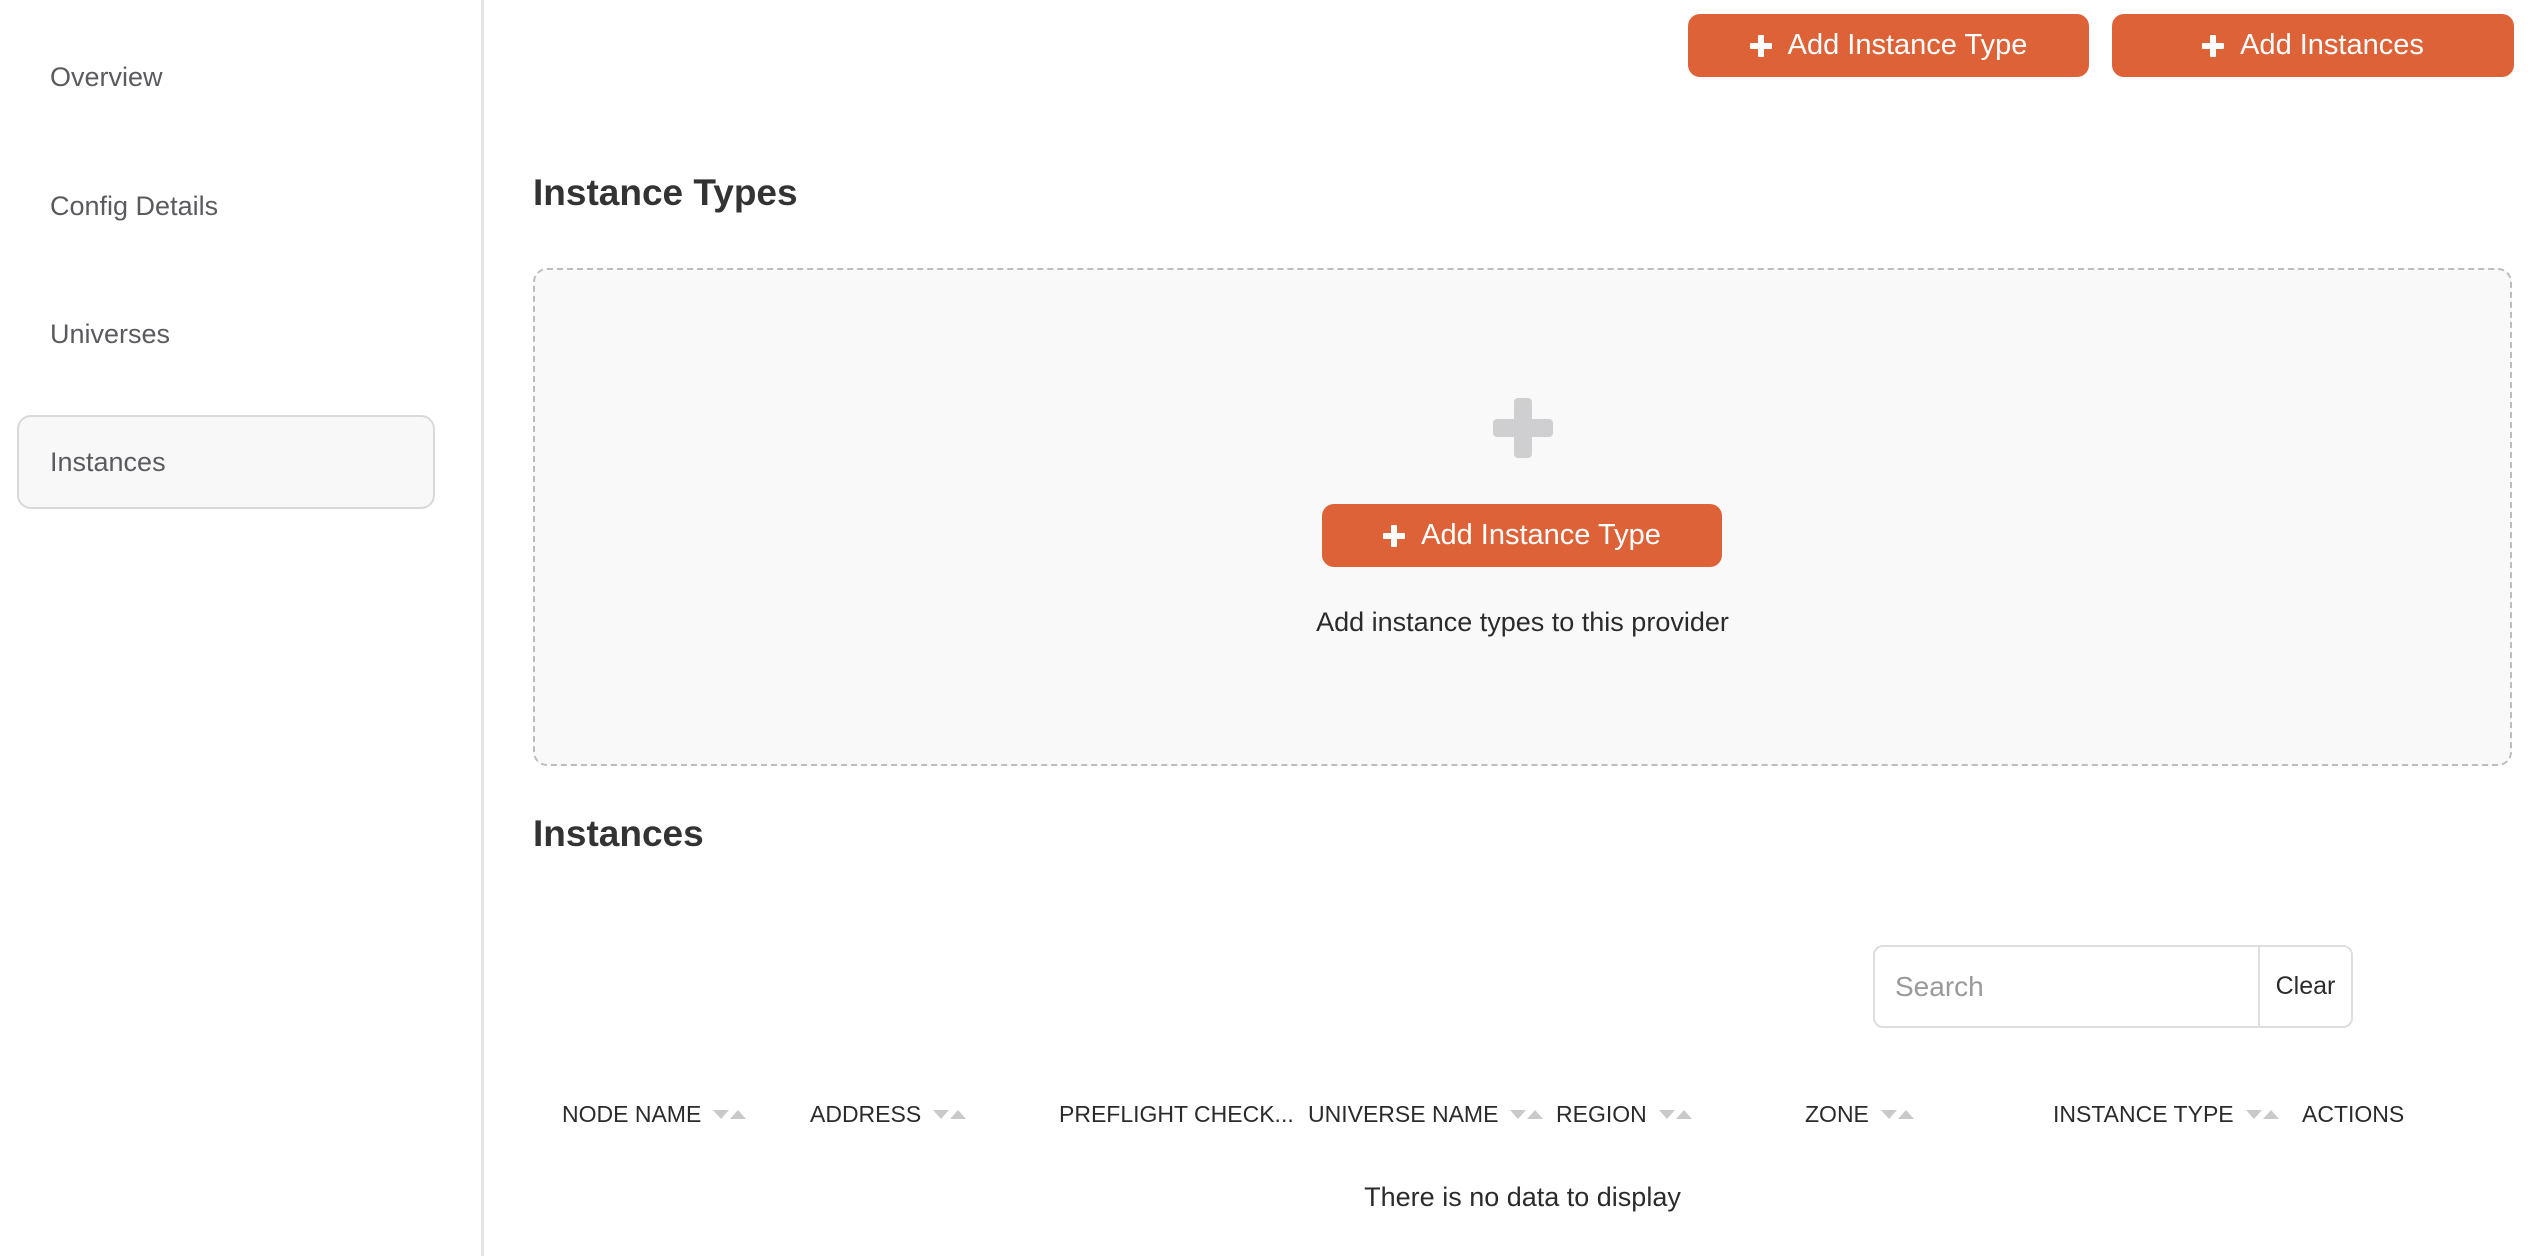  What do you see at coordinates (1837, 1113) in the screenshot?
I see `column-label: ZONE` at bounding box center [1837, 1113].